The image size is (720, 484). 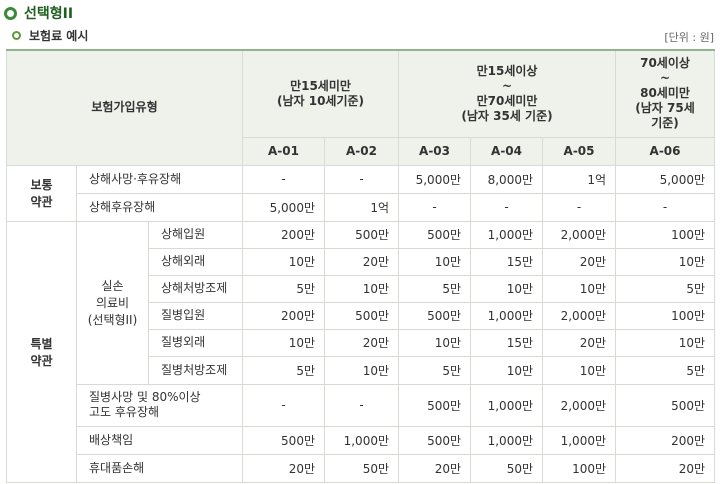 I want to click on coverage-label: 상해처방조제, so click(x=195, y=288).